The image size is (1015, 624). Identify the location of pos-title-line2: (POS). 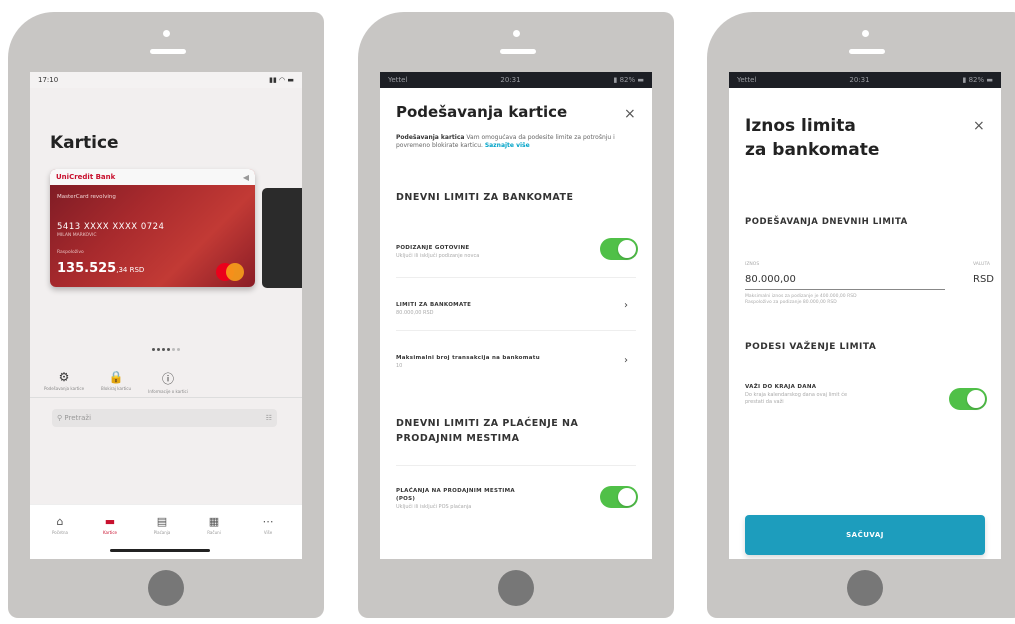
(406, 499).